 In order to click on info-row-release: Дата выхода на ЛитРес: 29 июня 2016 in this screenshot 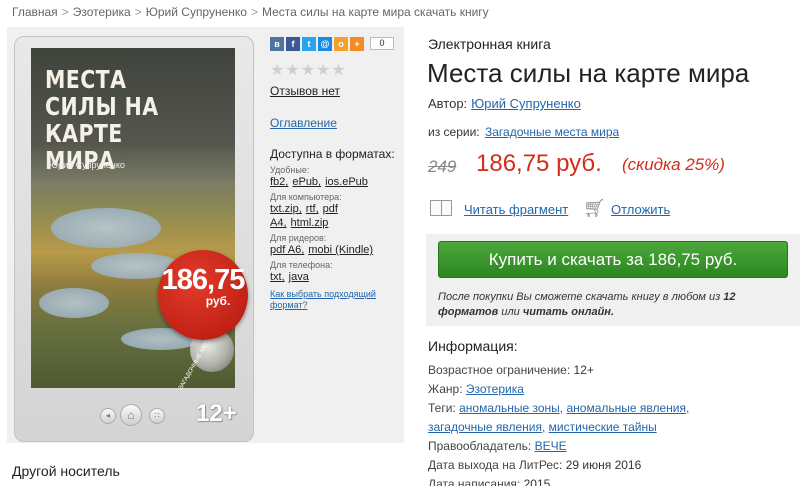, I will do `click(613, 465)`.